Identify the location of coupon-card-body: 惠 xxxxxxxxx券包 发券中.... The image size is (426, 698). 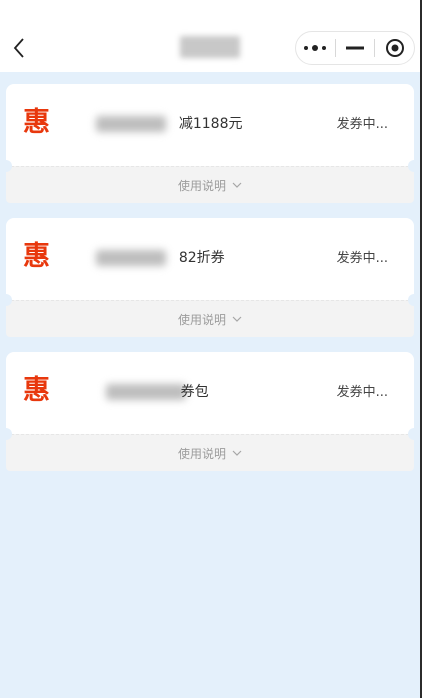
(210, 396).